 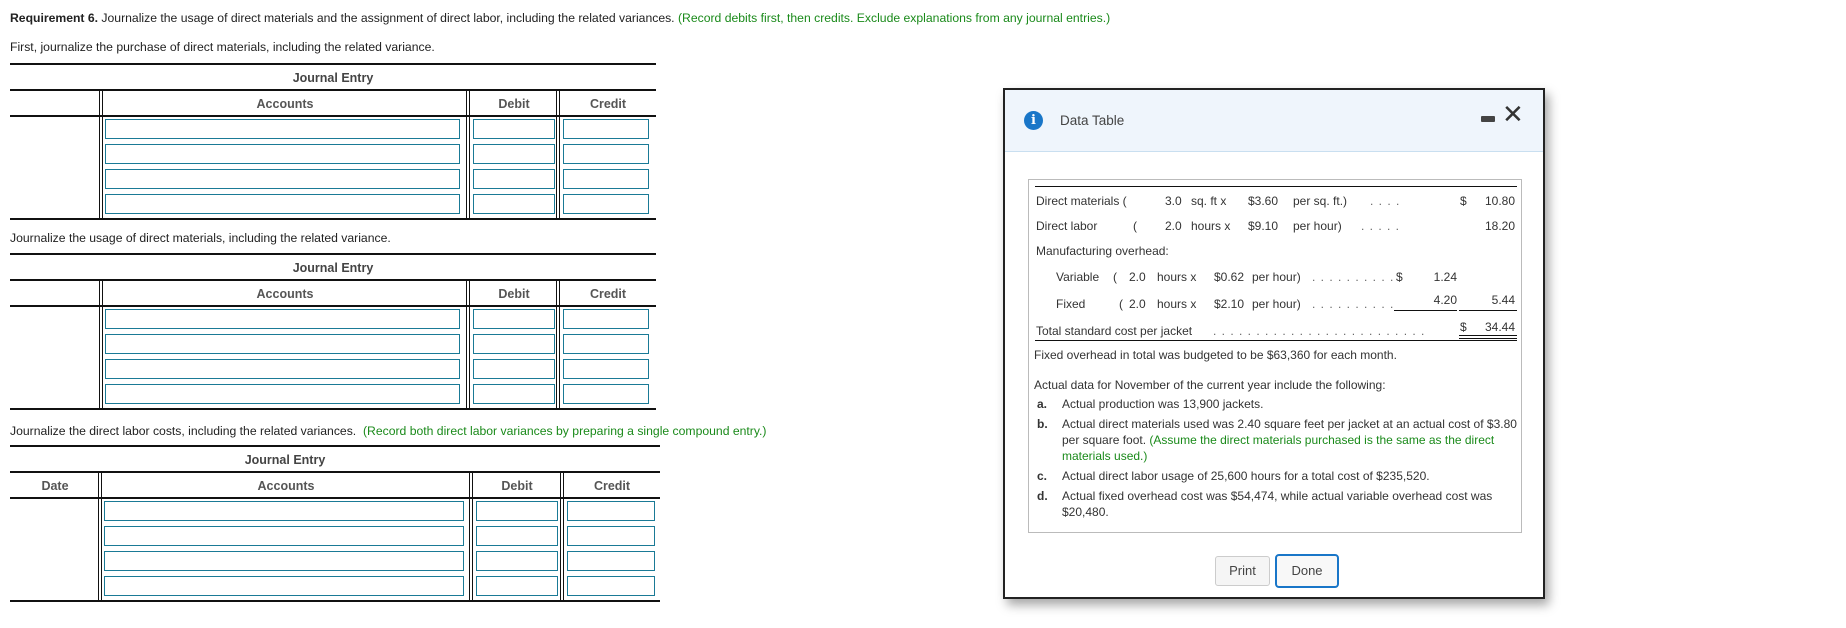 I want to click on dl-label: Direct labor, so click(x=1067, y=226).